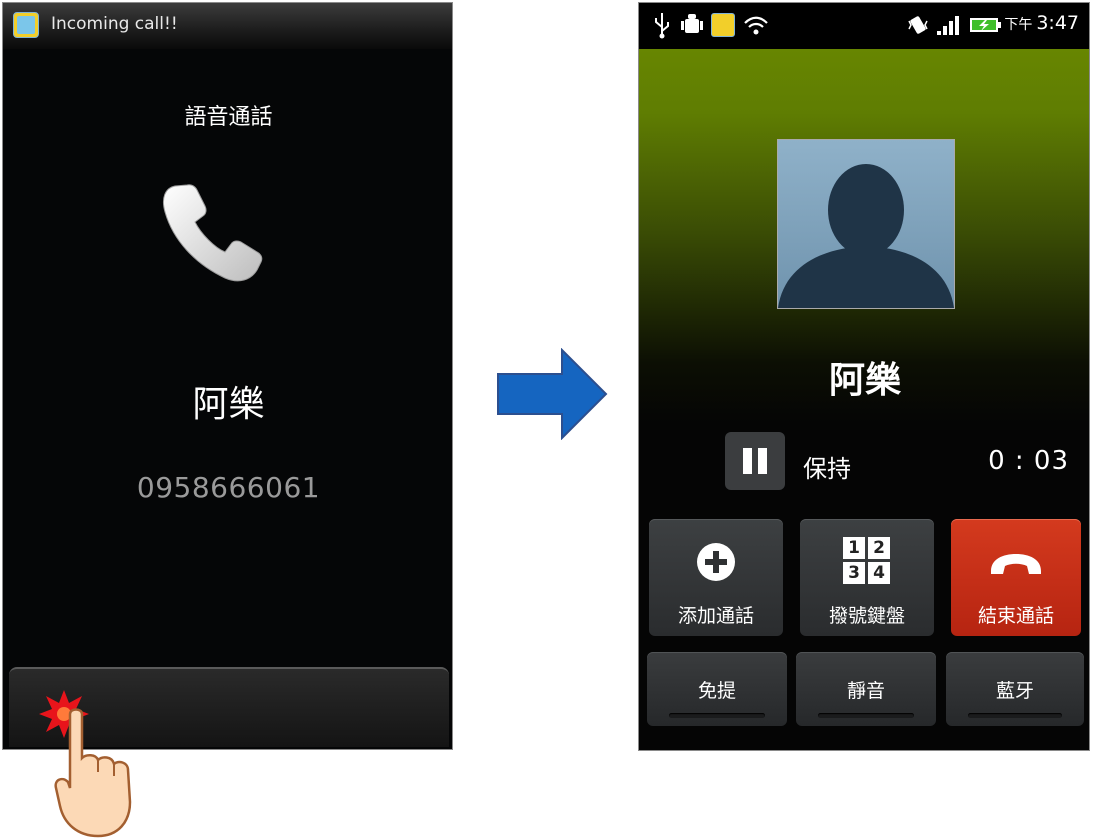  Describe the element at coordinates (918, 25) in the screenshot. I see `vibrate-icon` at that location.